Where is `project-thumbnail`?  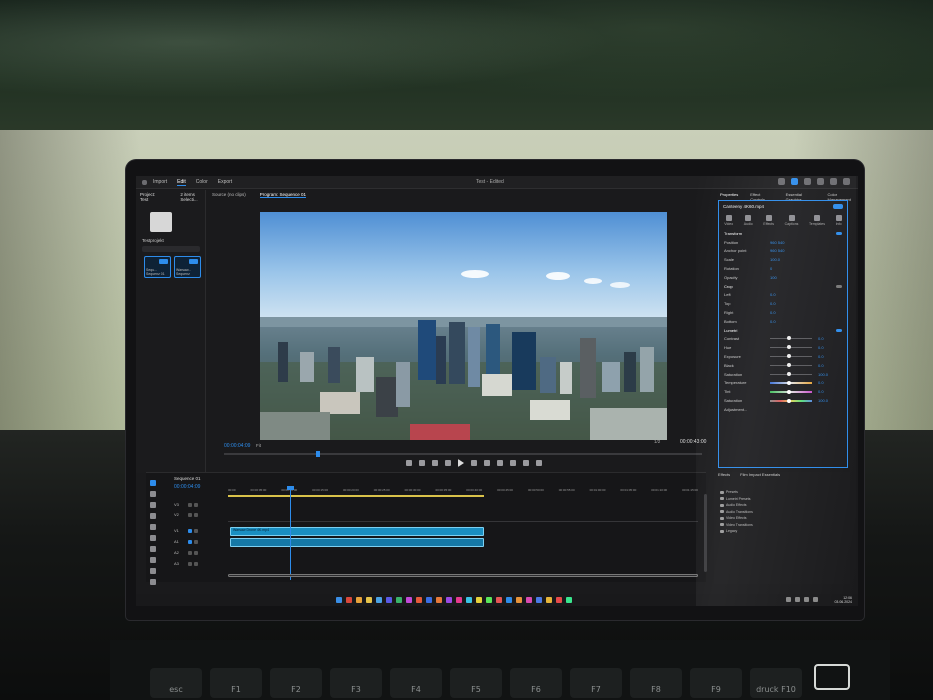 project-thumbnail is located at coordinates (161, 222).